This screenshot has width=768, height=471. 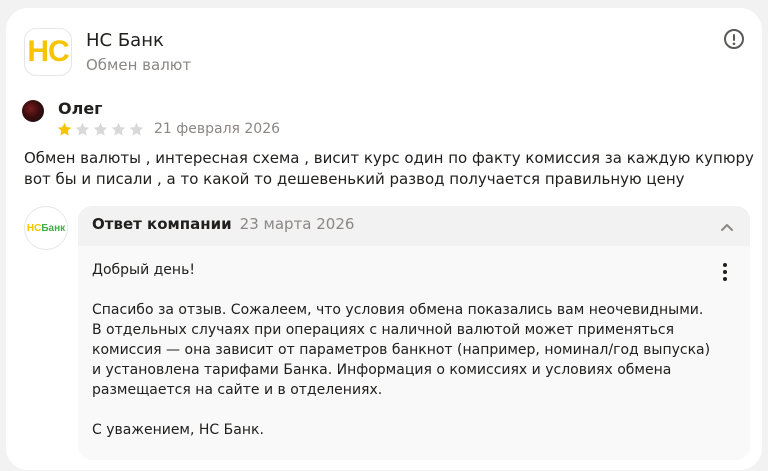 What do you see at coordinates (727, 227) in the screenshot?
I see `chevron-up-icon` at bounding box center [727, 227].